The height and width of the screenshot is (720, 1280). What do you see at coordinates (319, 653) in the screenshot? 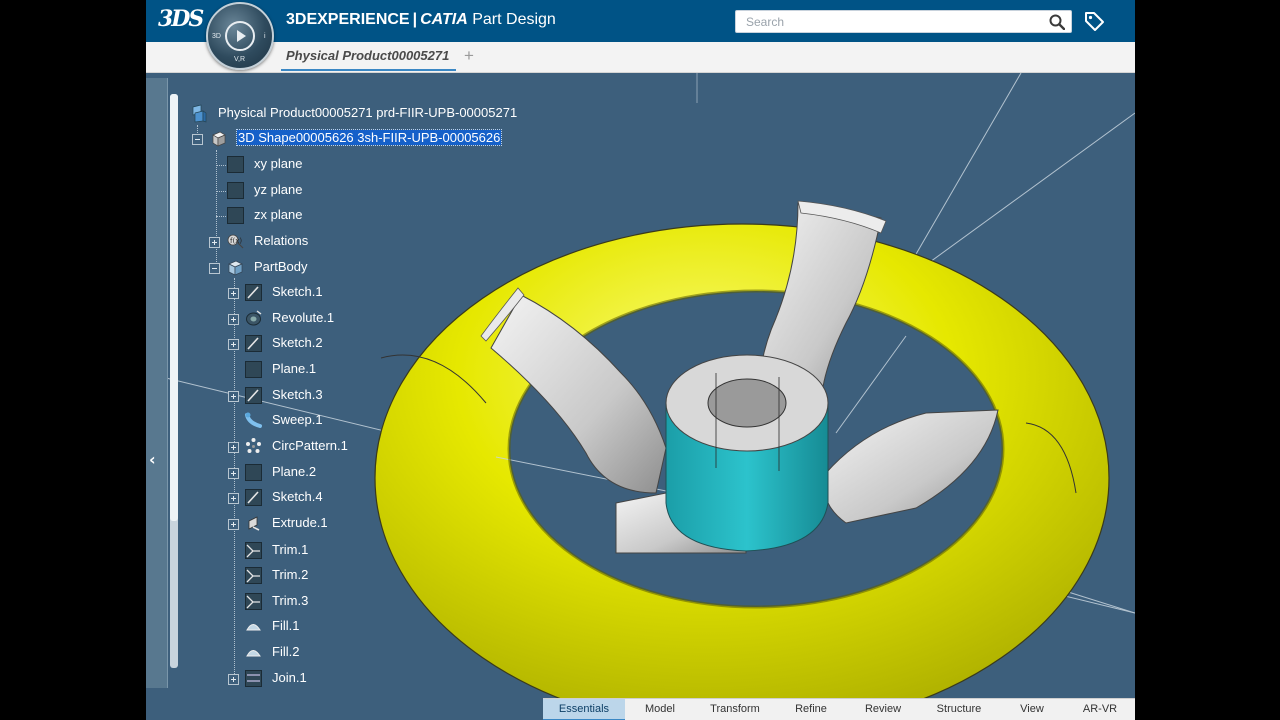
I see `tree-node-fill-2: Fill.2` at bounding box center [319, 653].